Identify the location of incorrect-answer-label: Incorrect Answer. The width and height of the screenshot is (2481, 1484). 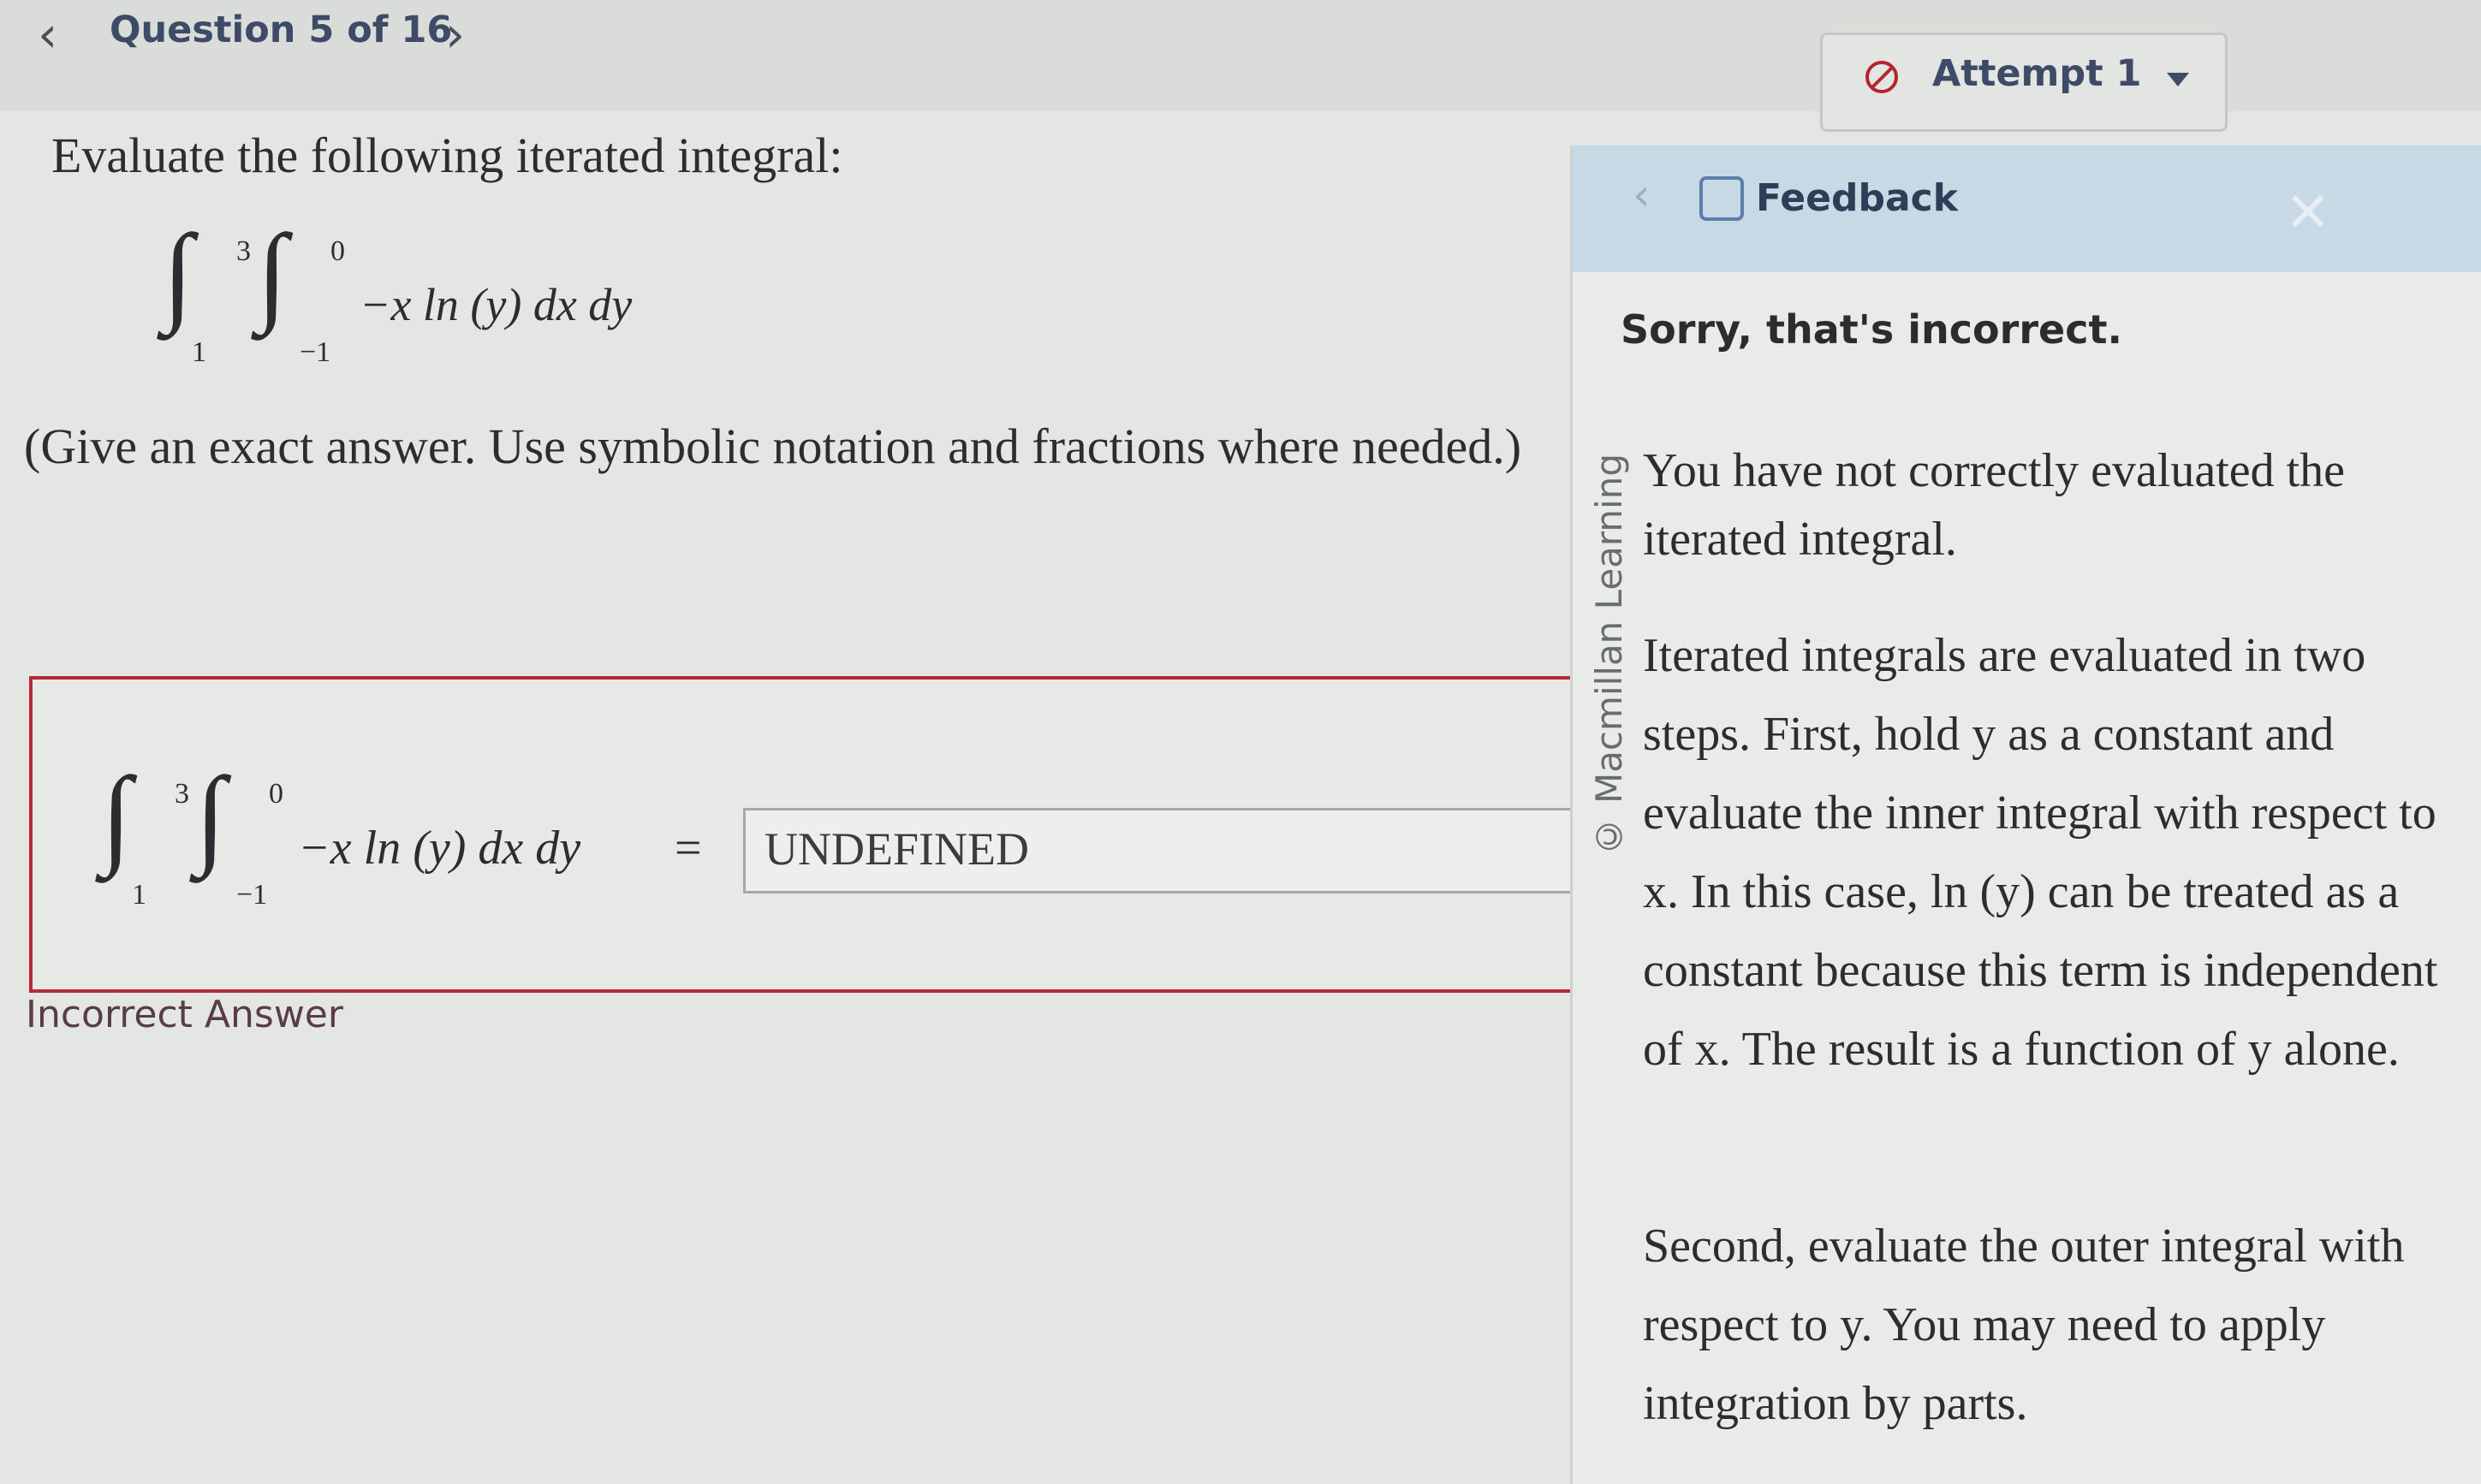
(184, 1015).